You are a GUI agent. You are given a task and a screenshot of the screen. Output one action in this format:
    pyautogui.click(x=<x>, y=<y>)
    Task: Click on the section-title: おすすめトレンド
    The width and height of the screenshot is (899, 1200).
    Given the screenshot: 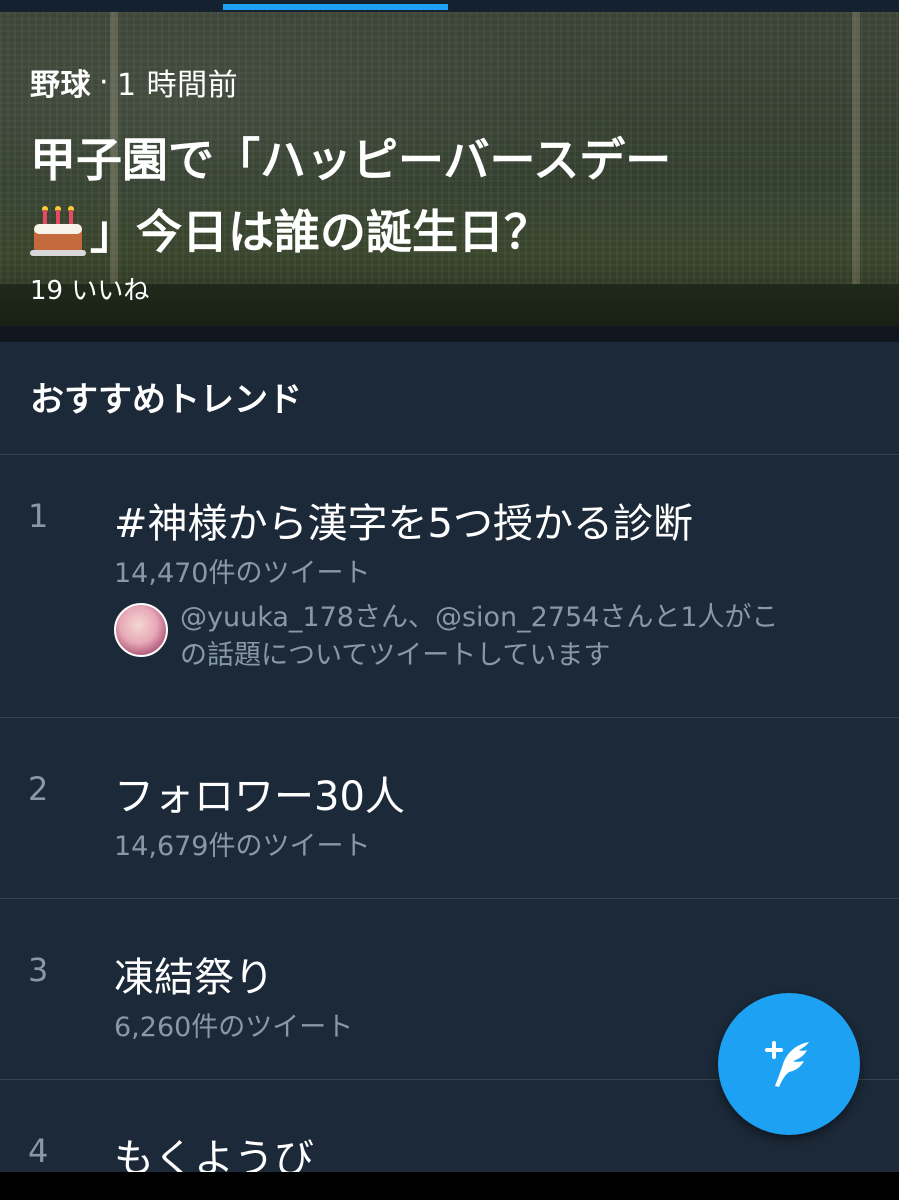 What is the action you would take?
    pyautogui.click(x=166, y=400)
    